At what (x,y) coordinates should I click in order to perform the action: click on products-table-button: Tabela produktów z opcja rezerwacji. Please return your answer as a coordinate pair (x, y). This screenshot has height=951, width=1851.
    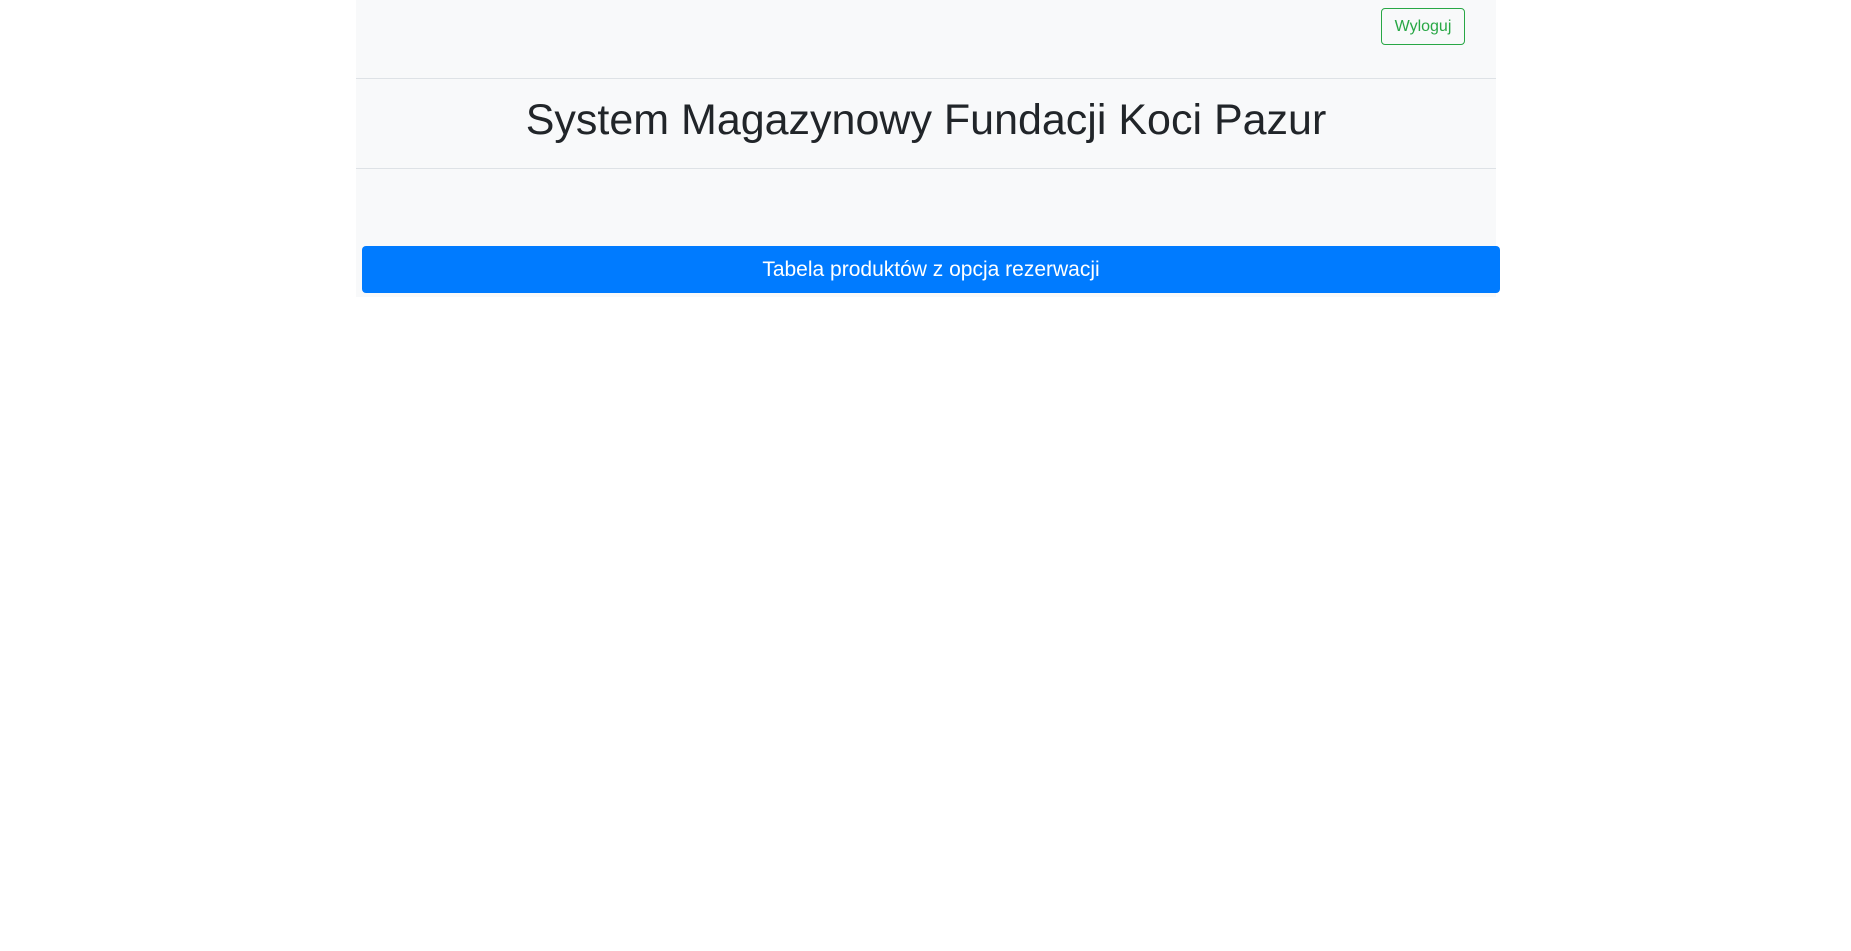
    Looking at the image, I should click on (931, 269).